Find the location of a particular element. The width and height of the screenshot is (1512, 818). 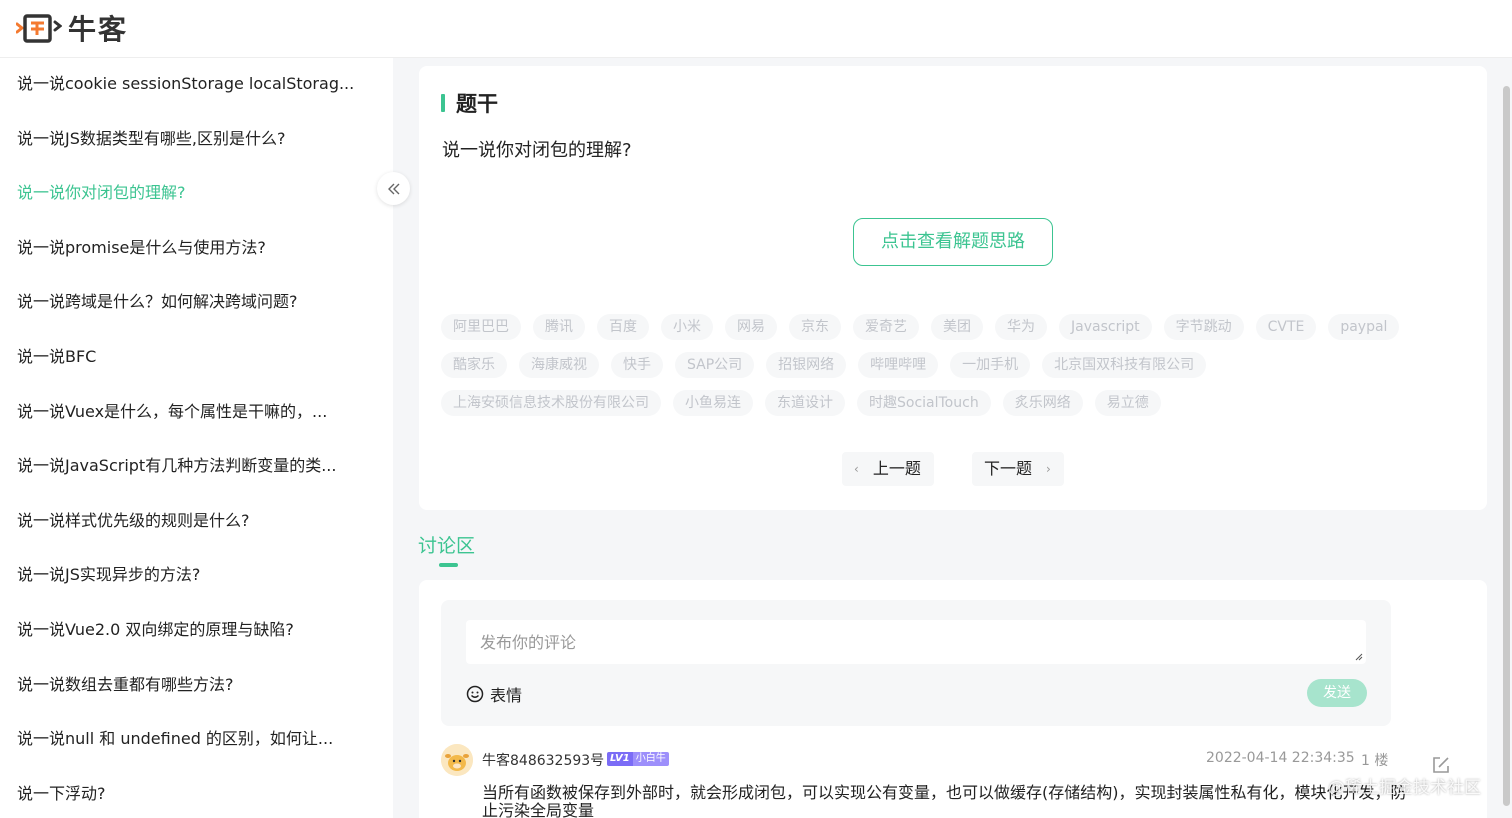

company-tag: 字节跳动 is located at coordinates (1203, 327).